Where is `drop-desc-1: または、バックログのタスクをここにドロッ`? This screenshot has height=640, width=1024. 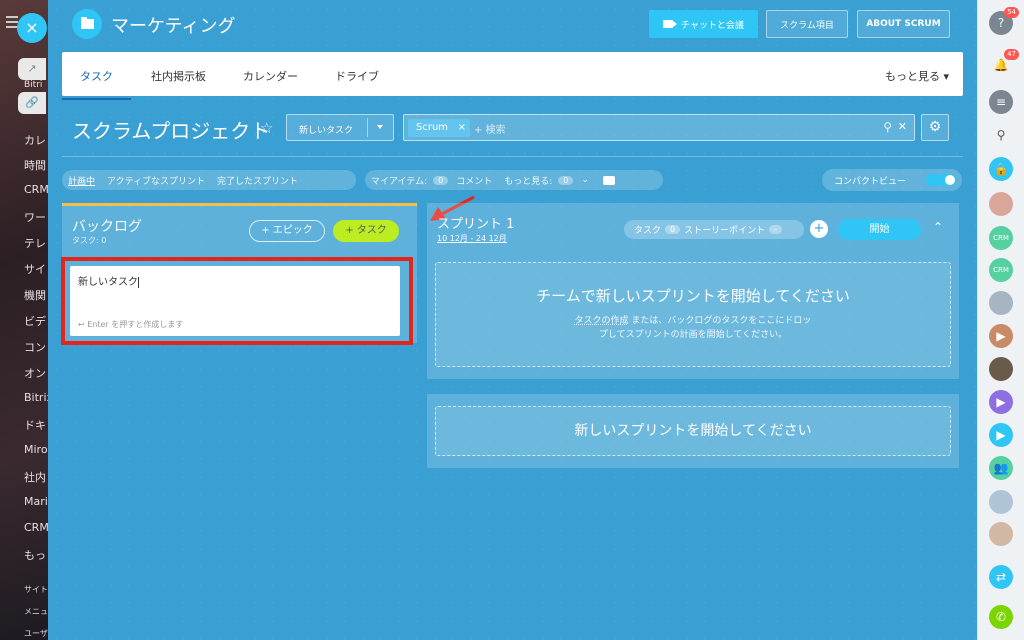
drop-desc-1: または、バックログのタスクをここにドロッ is located at coordinates (720, 321).